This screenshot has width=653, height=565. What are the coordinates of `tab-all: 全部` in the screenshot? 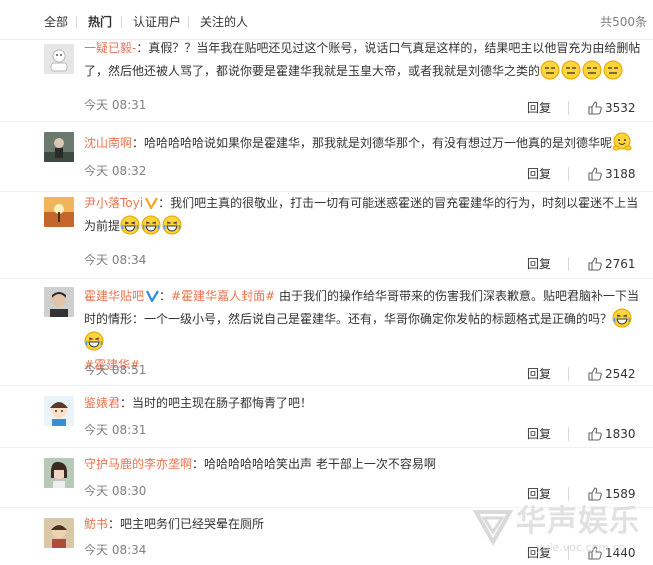 It's located at (56, 22).